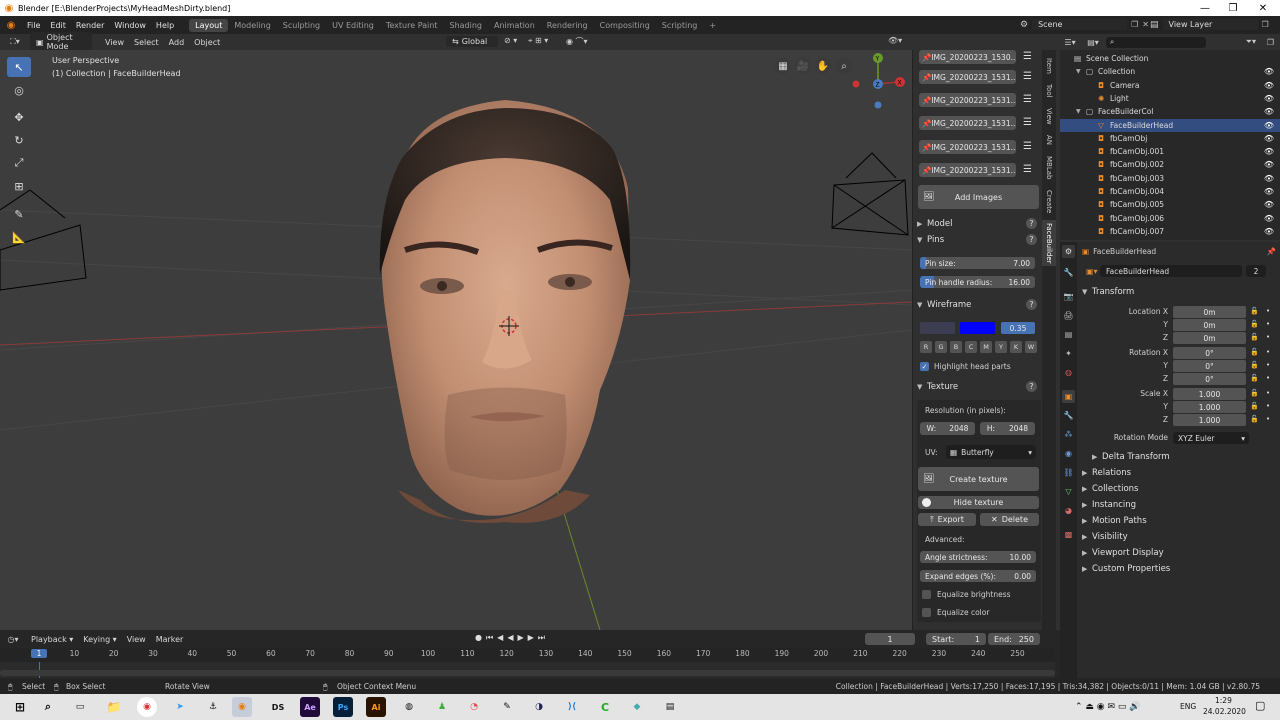 This screenshot has height=720, width=1280. Describe the element at coordinates (1177, 537) in the screenshot. I see `visibility-section: ▶ Visibility` at that location.